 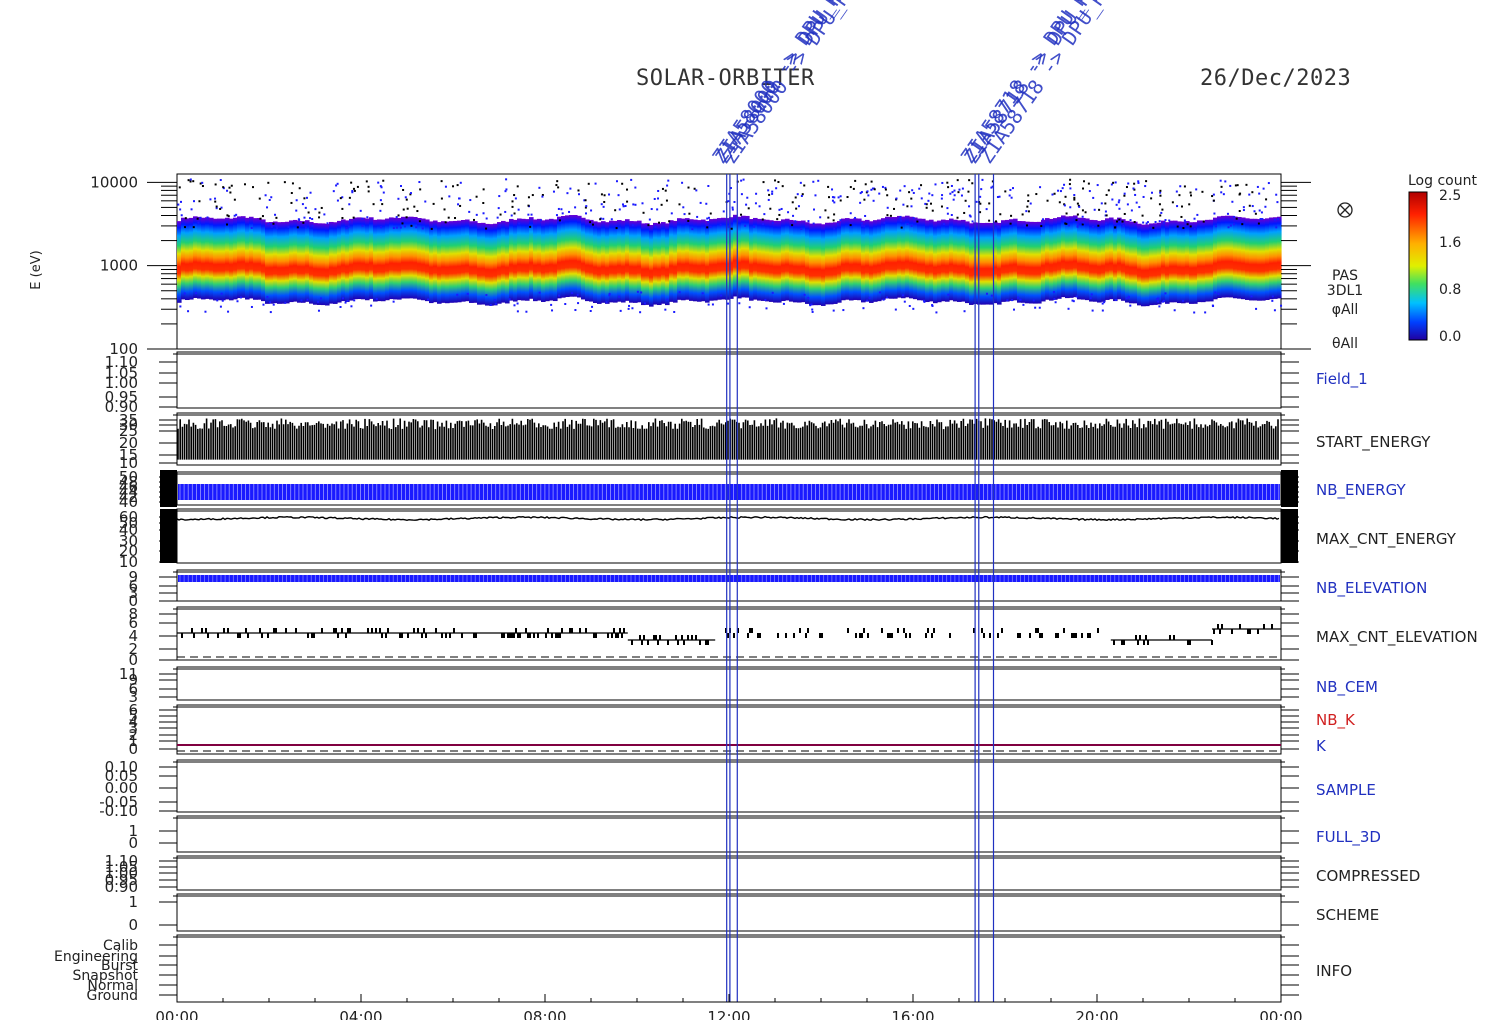 I want to click on spectrogram-side-label: φAll, so click(x=1345, y=310).